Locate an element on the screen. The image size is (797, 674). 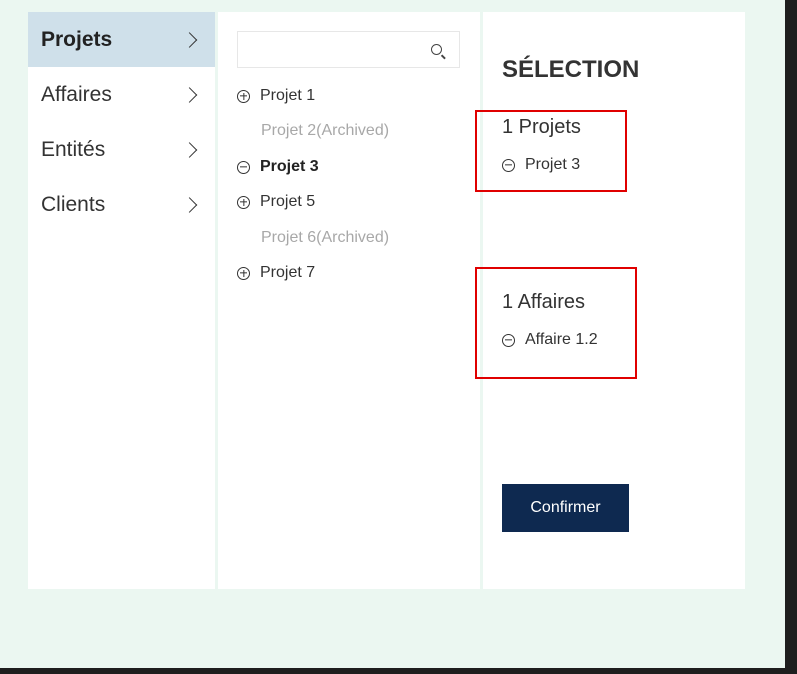
list-item-selected: Projet 3 is located at coordinates (278, 167).